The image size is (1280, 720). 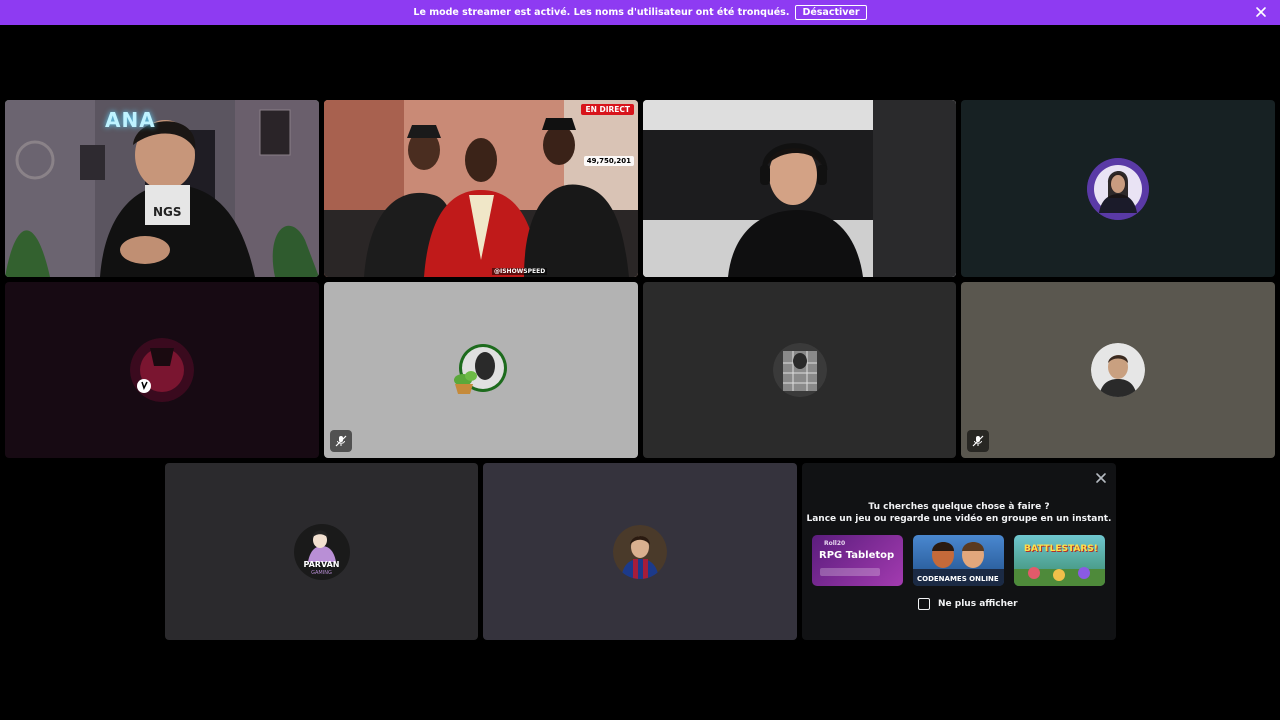 What do you see at coordinates (958, 560) in the screenshot?
I see `game-card-codenames: CODENAMES ONLINE` at bounding box center [958, 560].